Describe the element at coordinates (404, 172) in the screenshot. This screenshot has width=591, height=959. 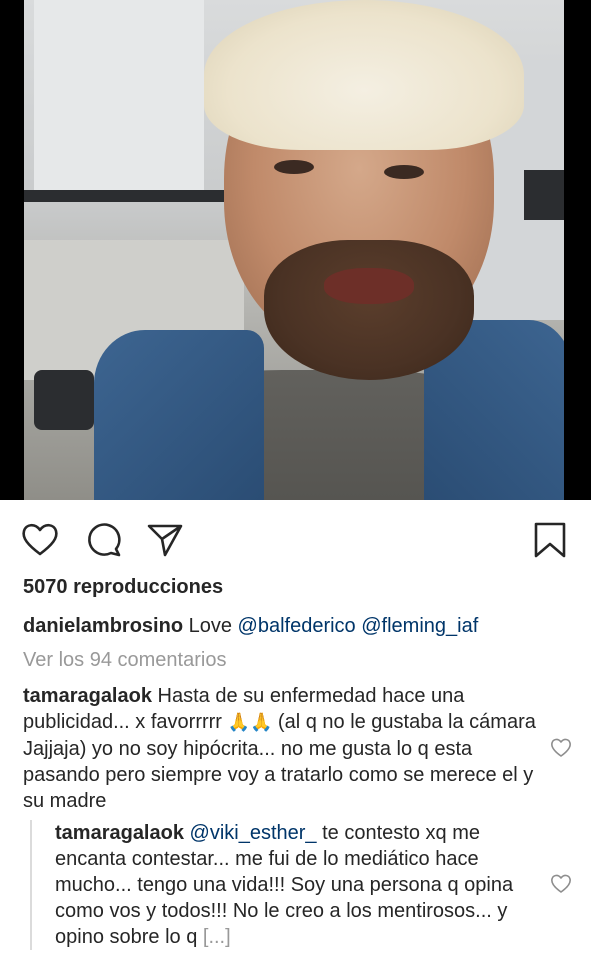
I see `person-eye-right` at that location.